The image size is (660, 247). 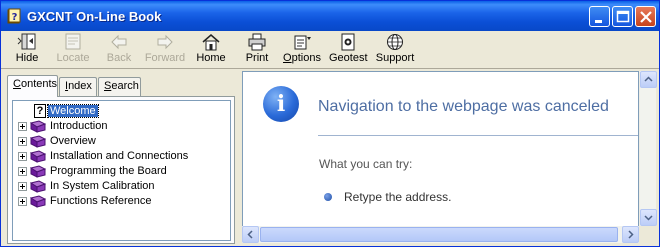 What do you see at coordinates (94, 16) in the screenshot?
I see `window-title: GXCNT On-Line Book` at bounding box center [94, 16].